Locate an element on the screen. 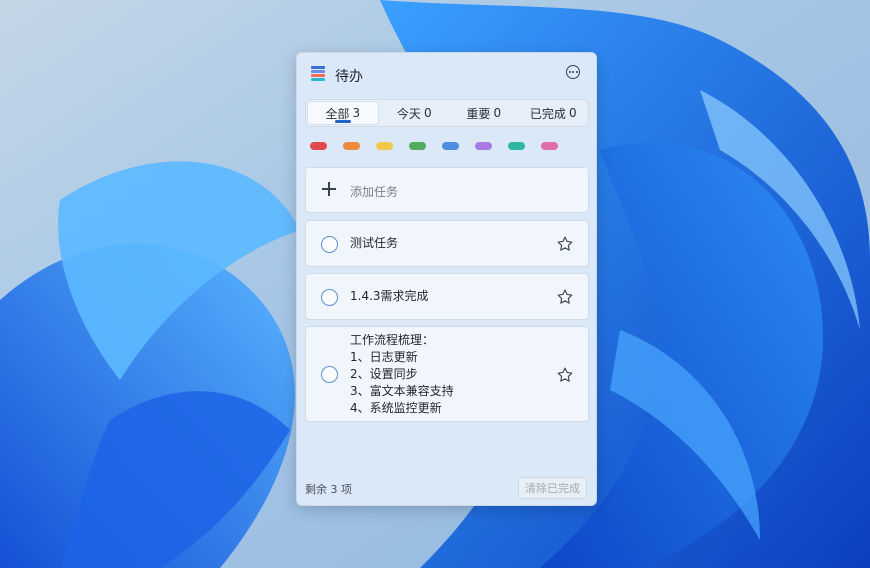 The width and height of the screenshot is (870, 568). tab-label: 今天 is located at coordinates (408, 113).